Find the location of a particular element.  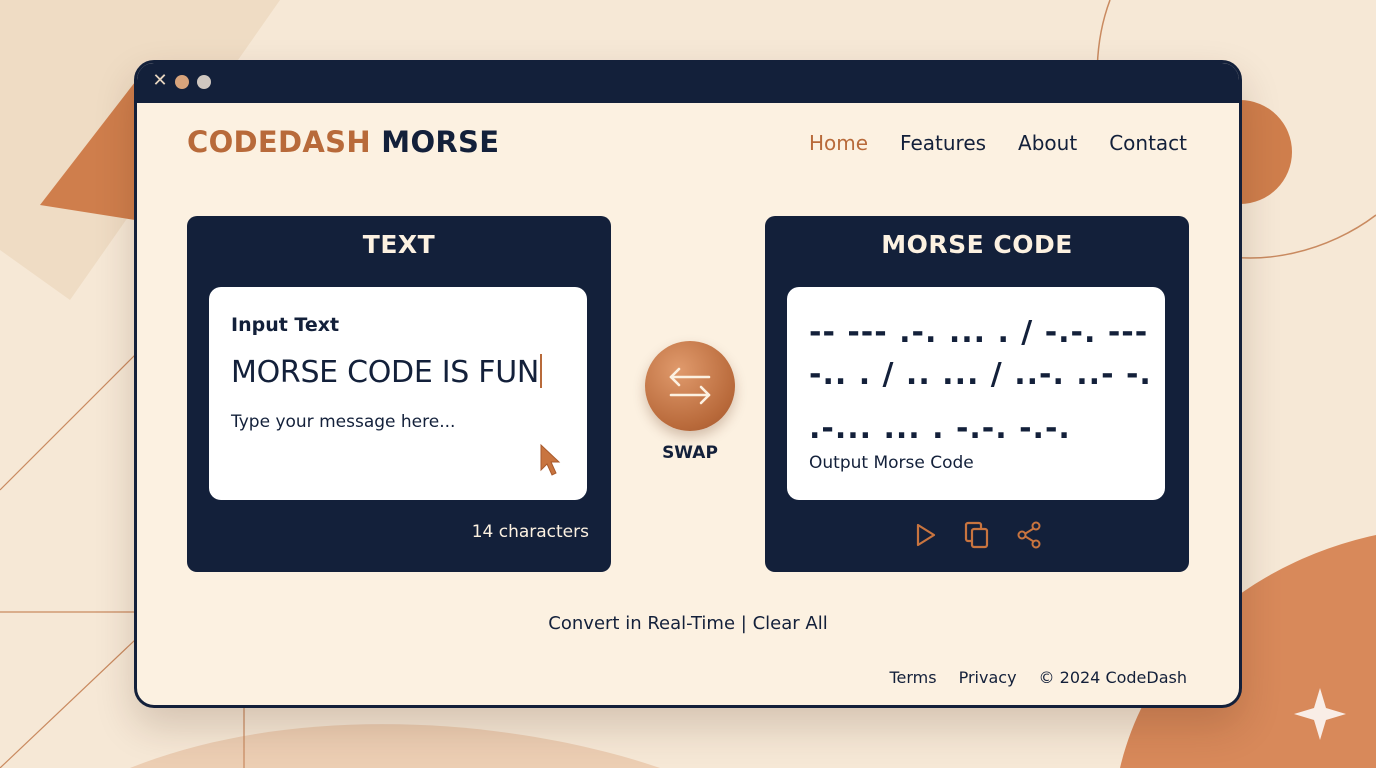

brand-logo: CODEDASH MORSE is located at coordinates (343, 142).